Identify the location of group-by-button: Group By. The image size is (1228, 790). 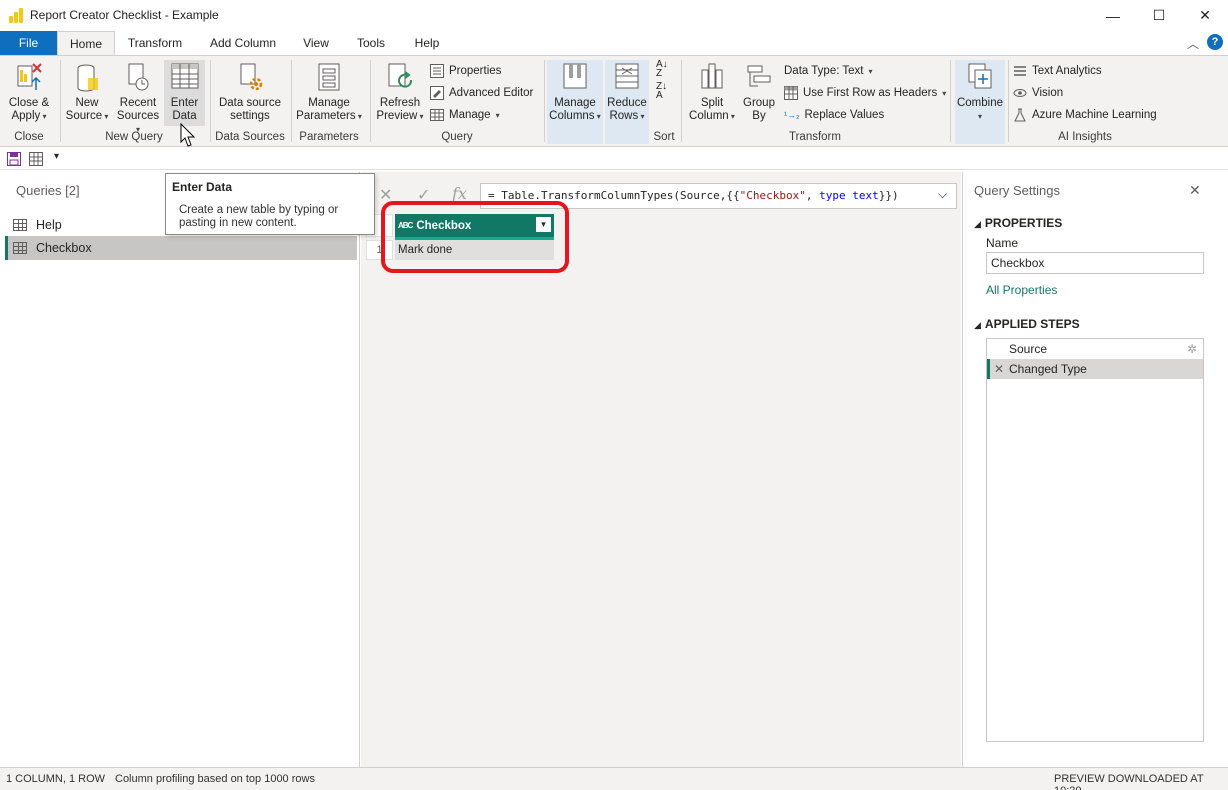
(759, 93).